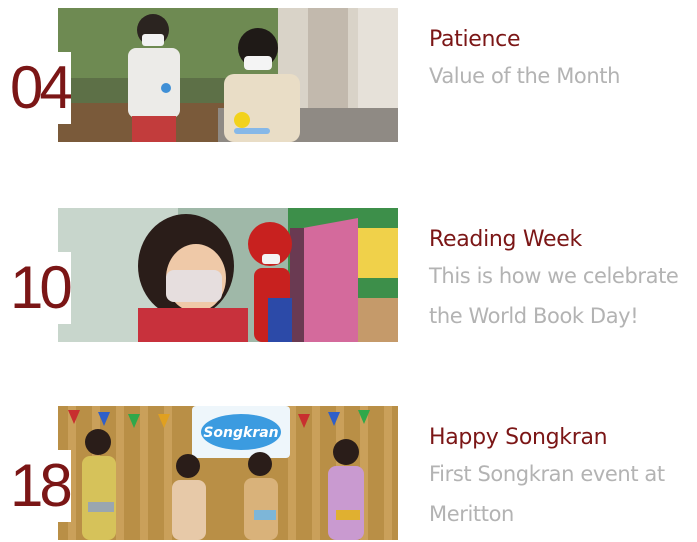  What do you see at coordinates (562, 40) in the screenshot?
I see `event-title: Patience` at bounding box center [562, 40].